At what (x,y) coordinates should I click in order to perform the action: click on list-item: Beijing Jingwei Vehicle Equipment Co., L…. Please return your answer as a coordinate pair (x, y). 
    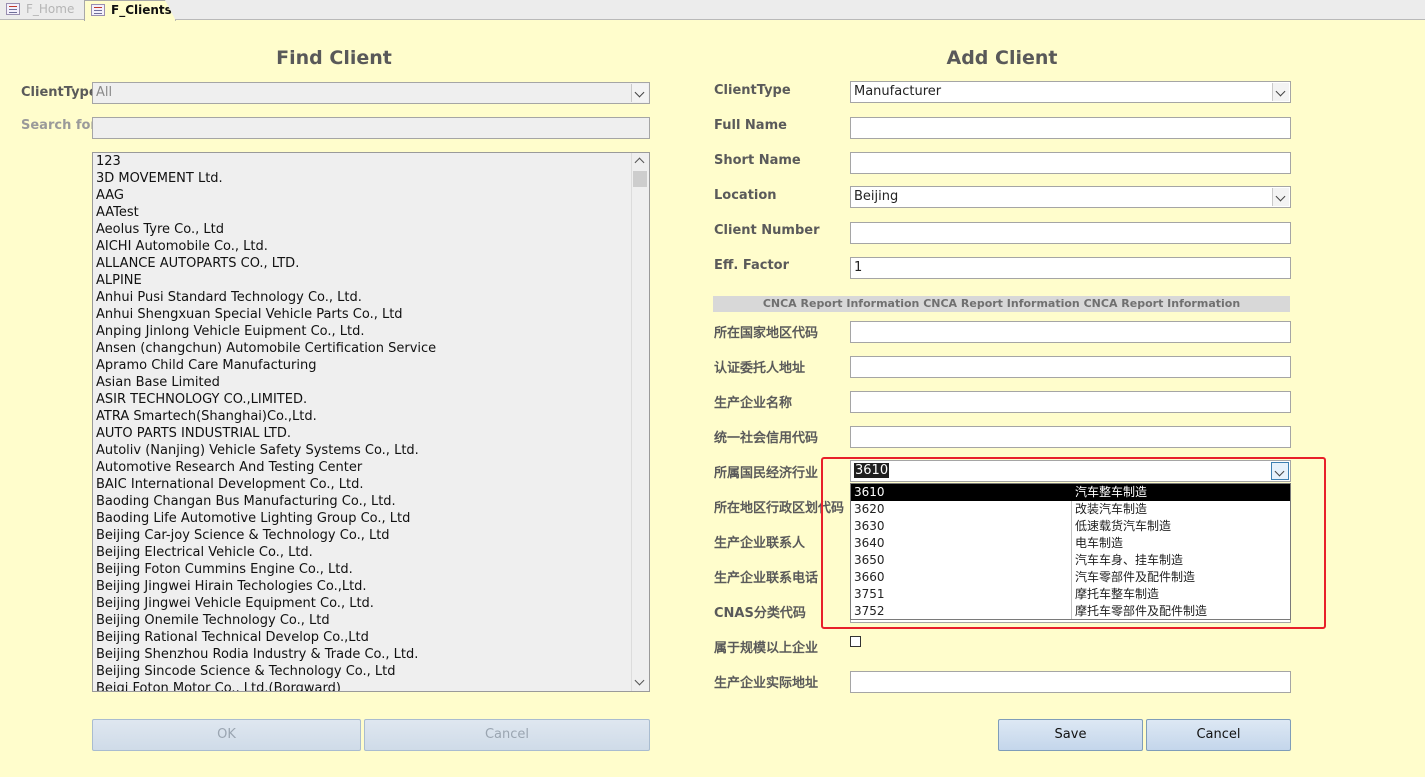
    Looking at the image, I should click on (235, 603).